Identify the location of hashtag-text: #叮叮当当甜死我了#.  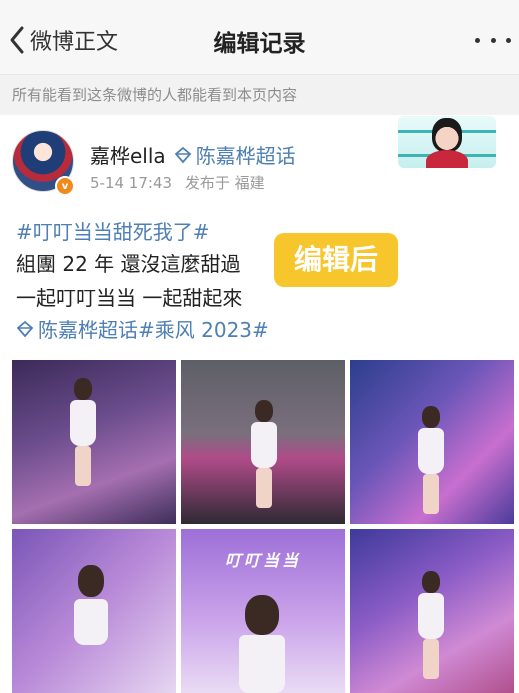
(113, 230).